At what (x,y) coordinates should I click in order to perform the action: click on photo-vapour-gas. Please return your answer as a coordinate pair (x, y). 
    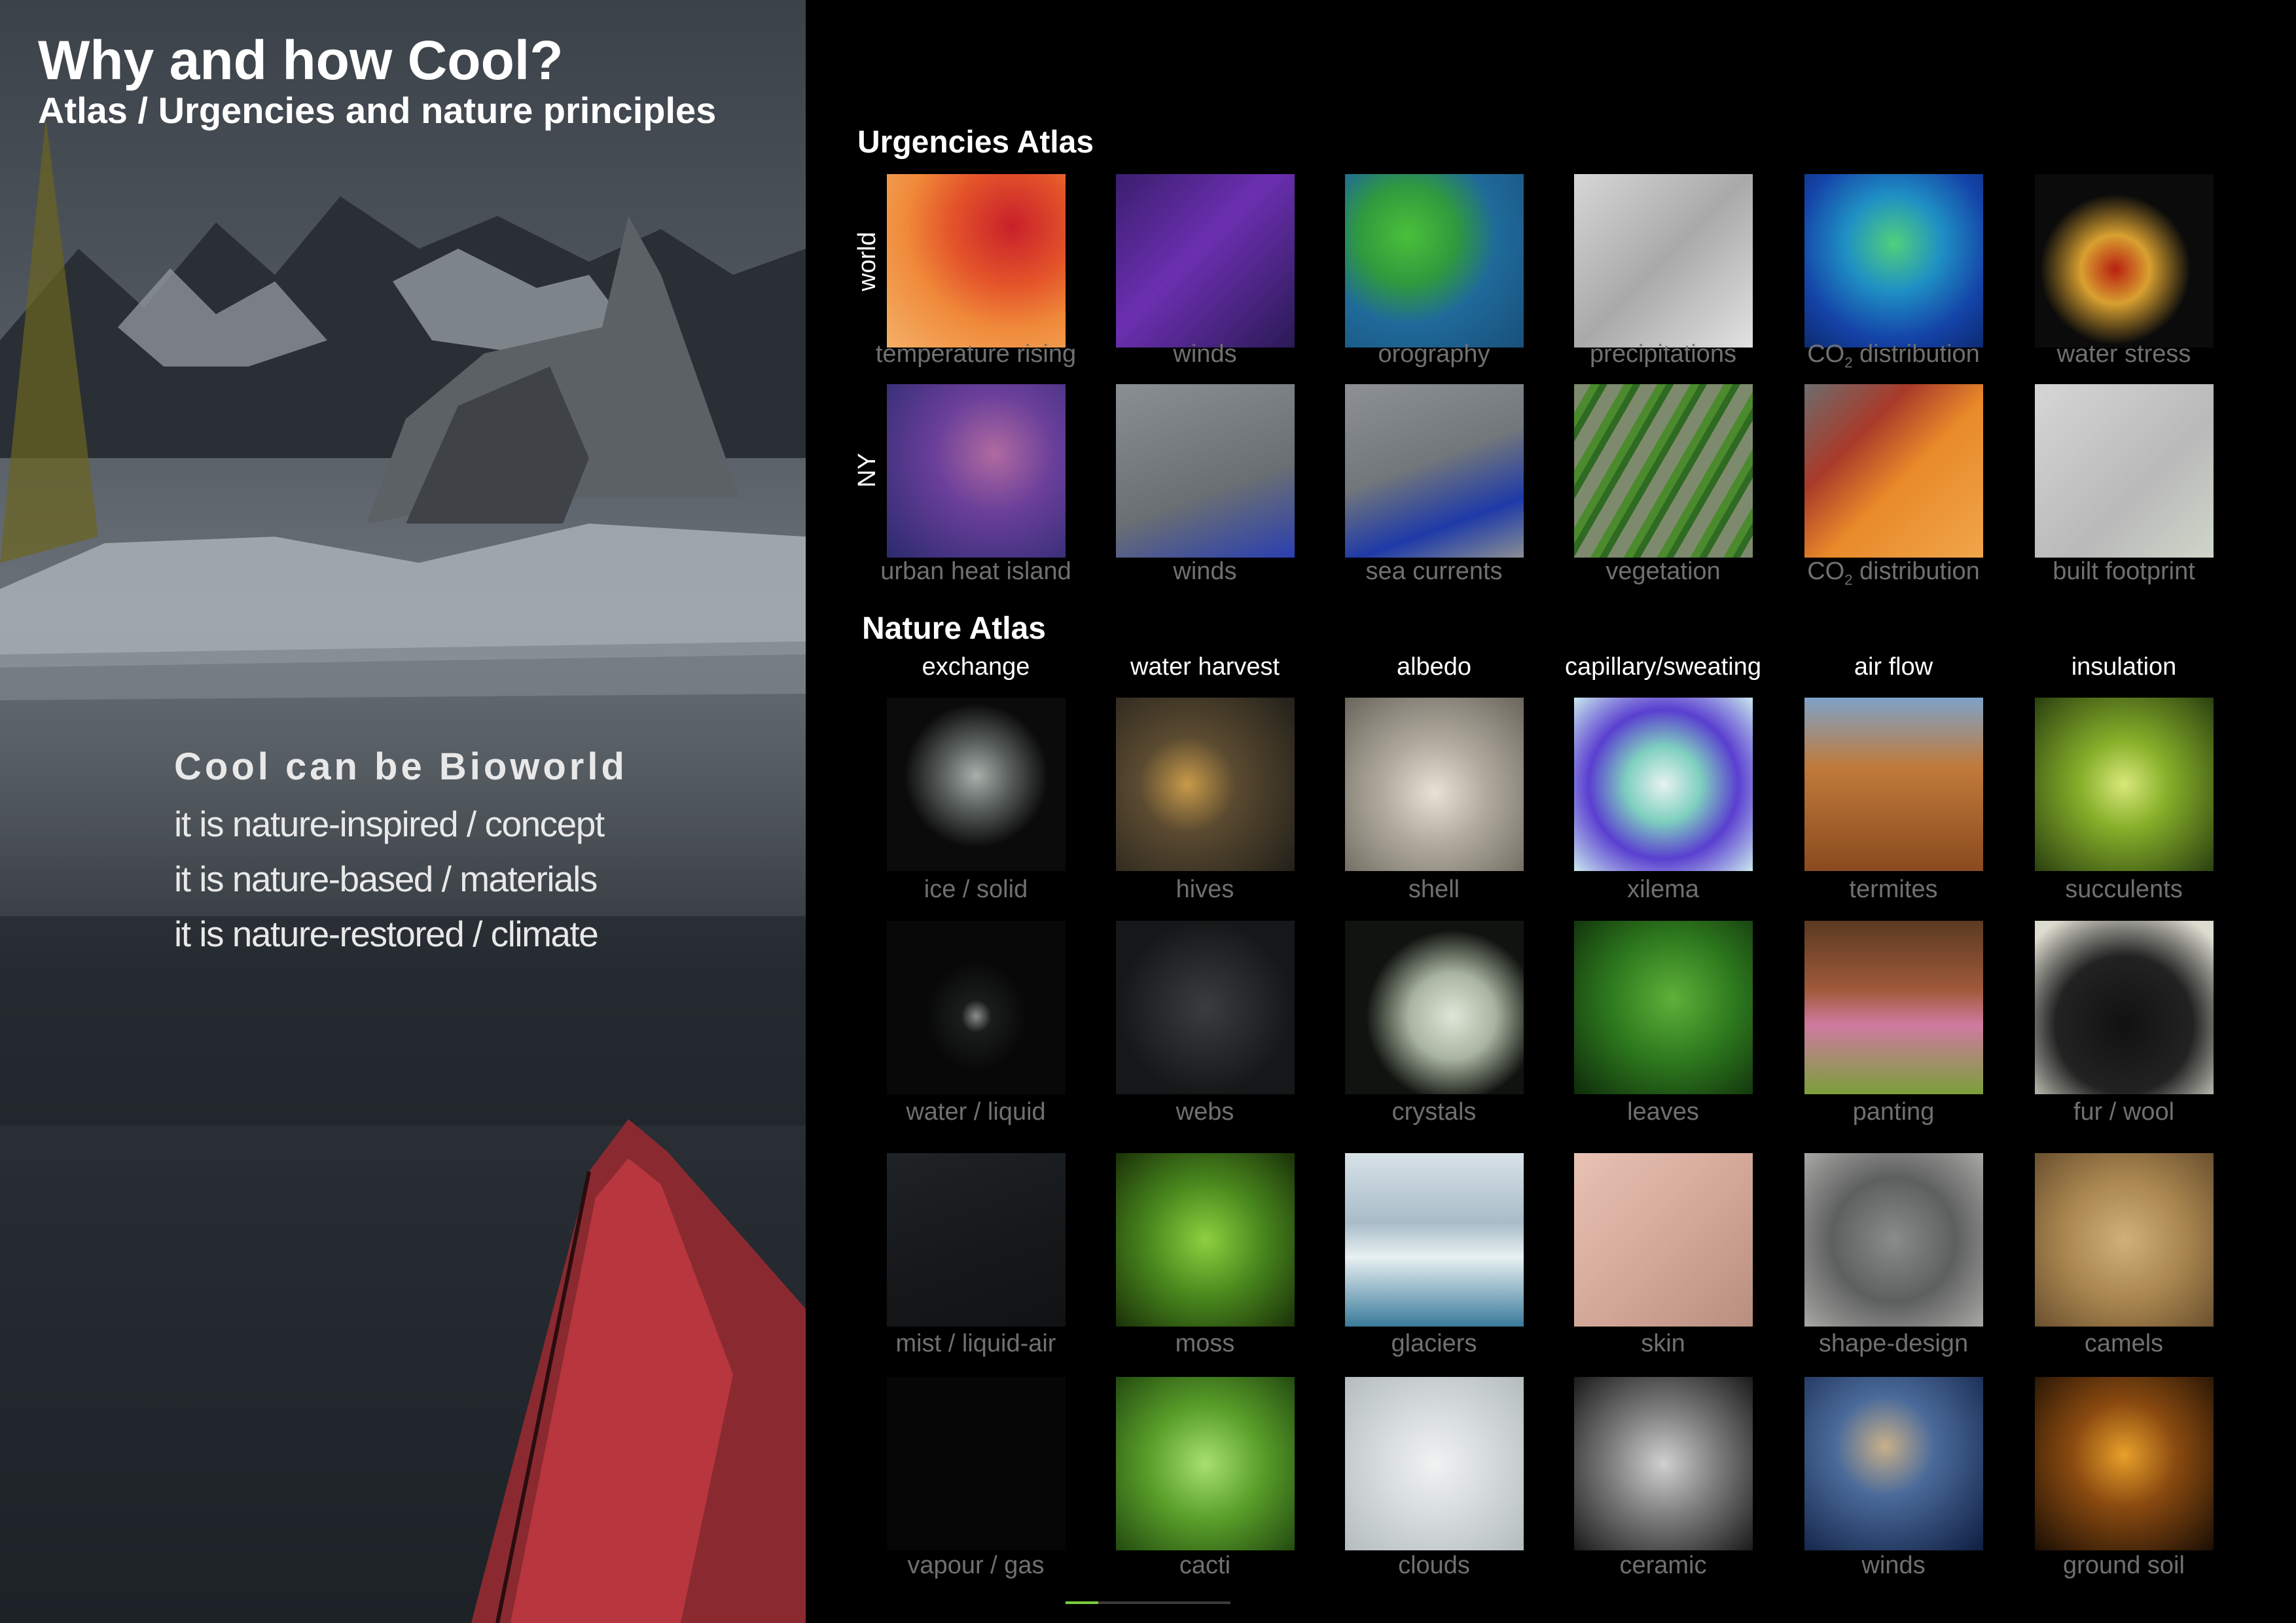
    Looking at the image, I should click on (976, 1463).